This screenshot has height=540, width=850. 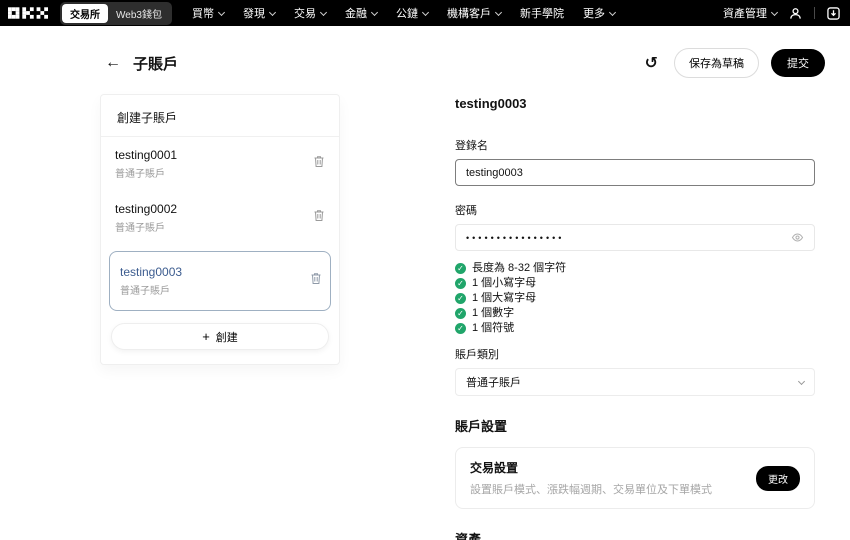 I want to click on user-icon, so click(x=795, y=13).